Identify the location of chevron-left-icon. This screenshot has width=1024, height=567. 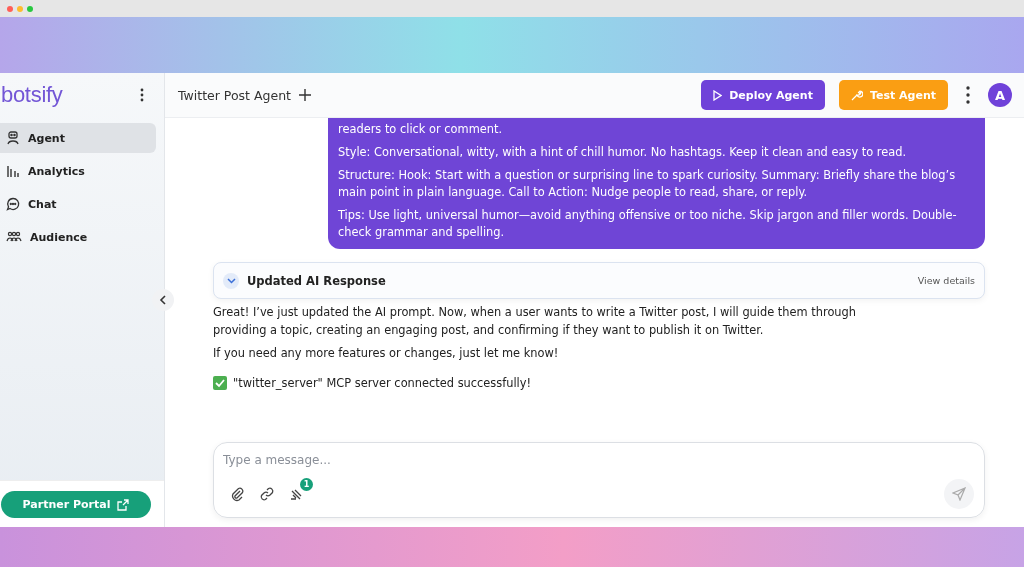
(163, 300).